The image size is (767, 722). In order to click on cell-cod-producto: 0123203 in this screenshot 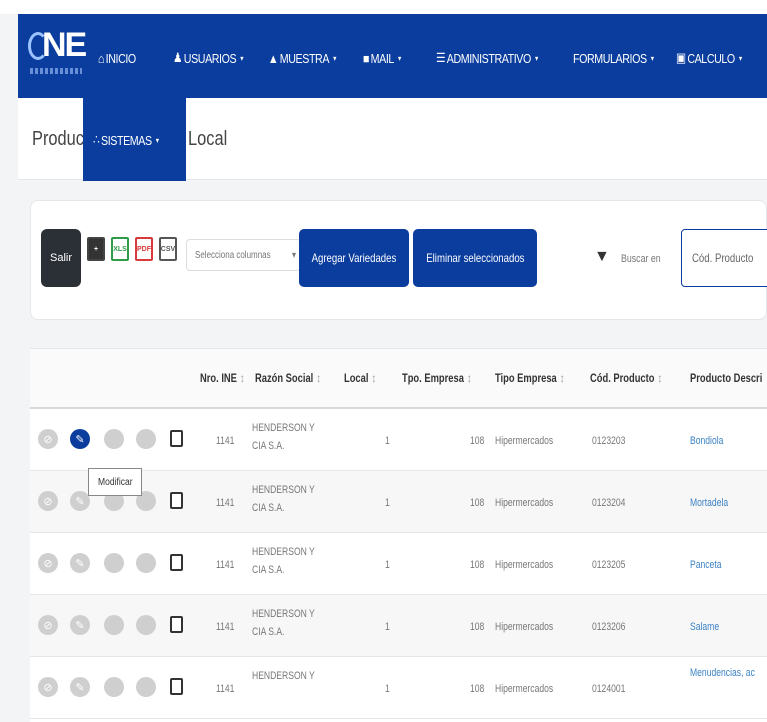, I will do `click(609, 441)`.